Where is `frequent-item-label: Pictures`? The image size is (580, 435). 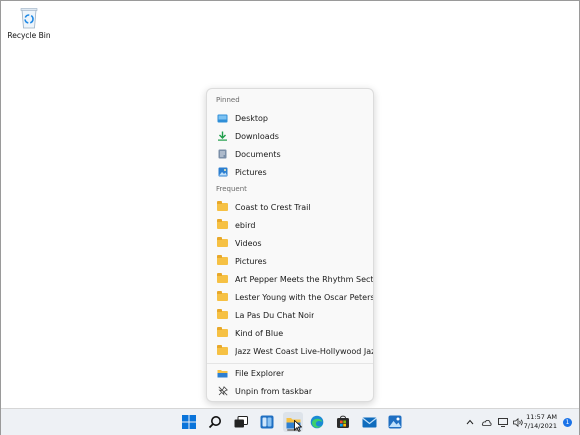 frequent-item-label: Pictures is located at coordinates (251, 261).